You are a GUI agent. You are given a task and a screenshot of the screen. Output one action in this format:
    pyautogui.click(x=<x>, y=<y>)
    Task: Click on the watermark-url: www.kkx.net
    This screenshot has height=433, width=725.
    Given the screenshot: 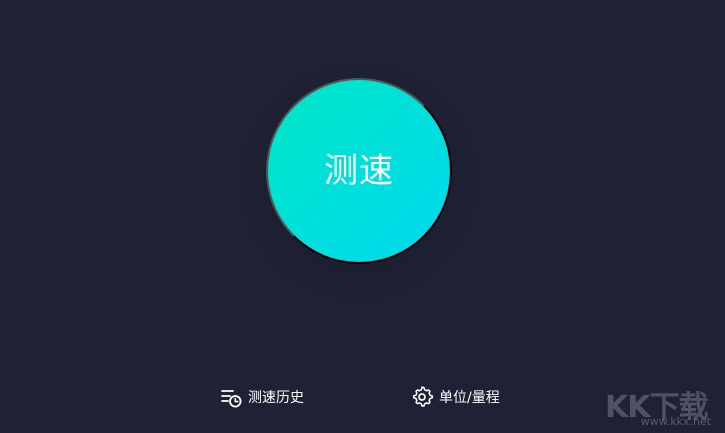 What is the action you would take?
    pyautogui.click(x=675, y=421)
    